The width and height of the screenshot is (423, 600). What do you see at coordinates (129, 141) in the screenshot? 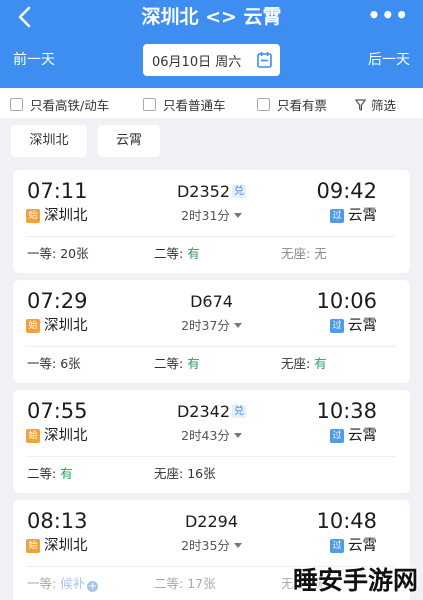
I see `station-chip-to: 云霄` at bounding box center [129, 141].